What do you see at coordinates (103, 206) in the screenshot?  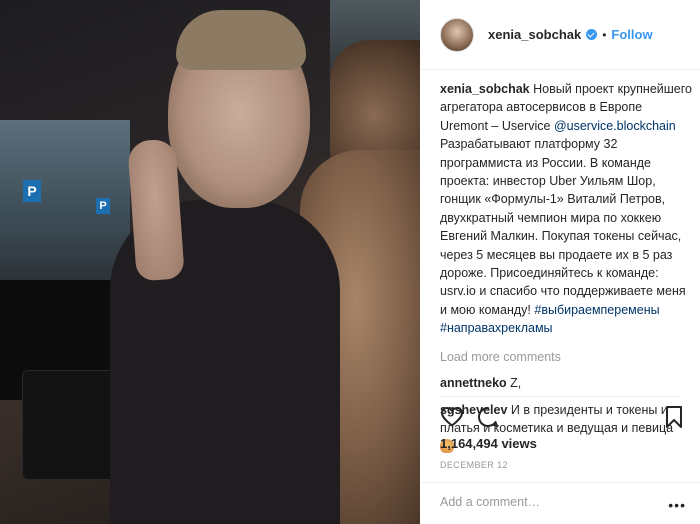 I see `parking-sign-small: P` at bounding box center [103, 206].